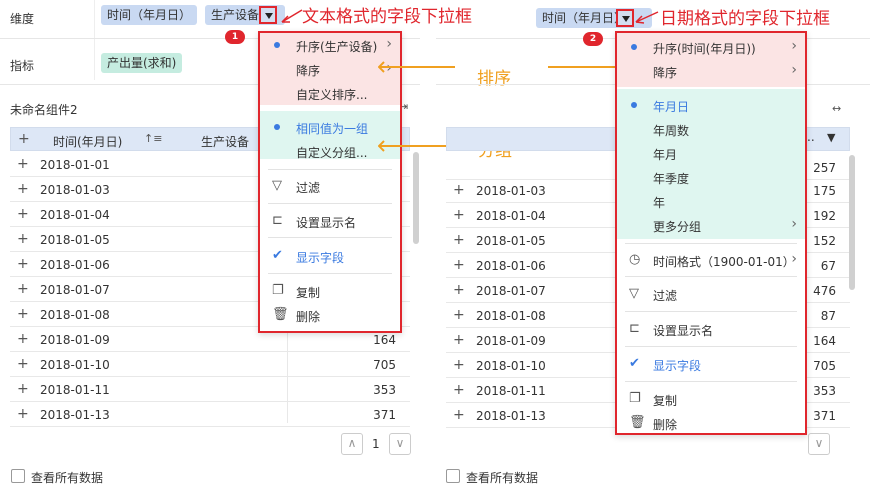  I want to click on value-cell: 353, so click(824, 391).